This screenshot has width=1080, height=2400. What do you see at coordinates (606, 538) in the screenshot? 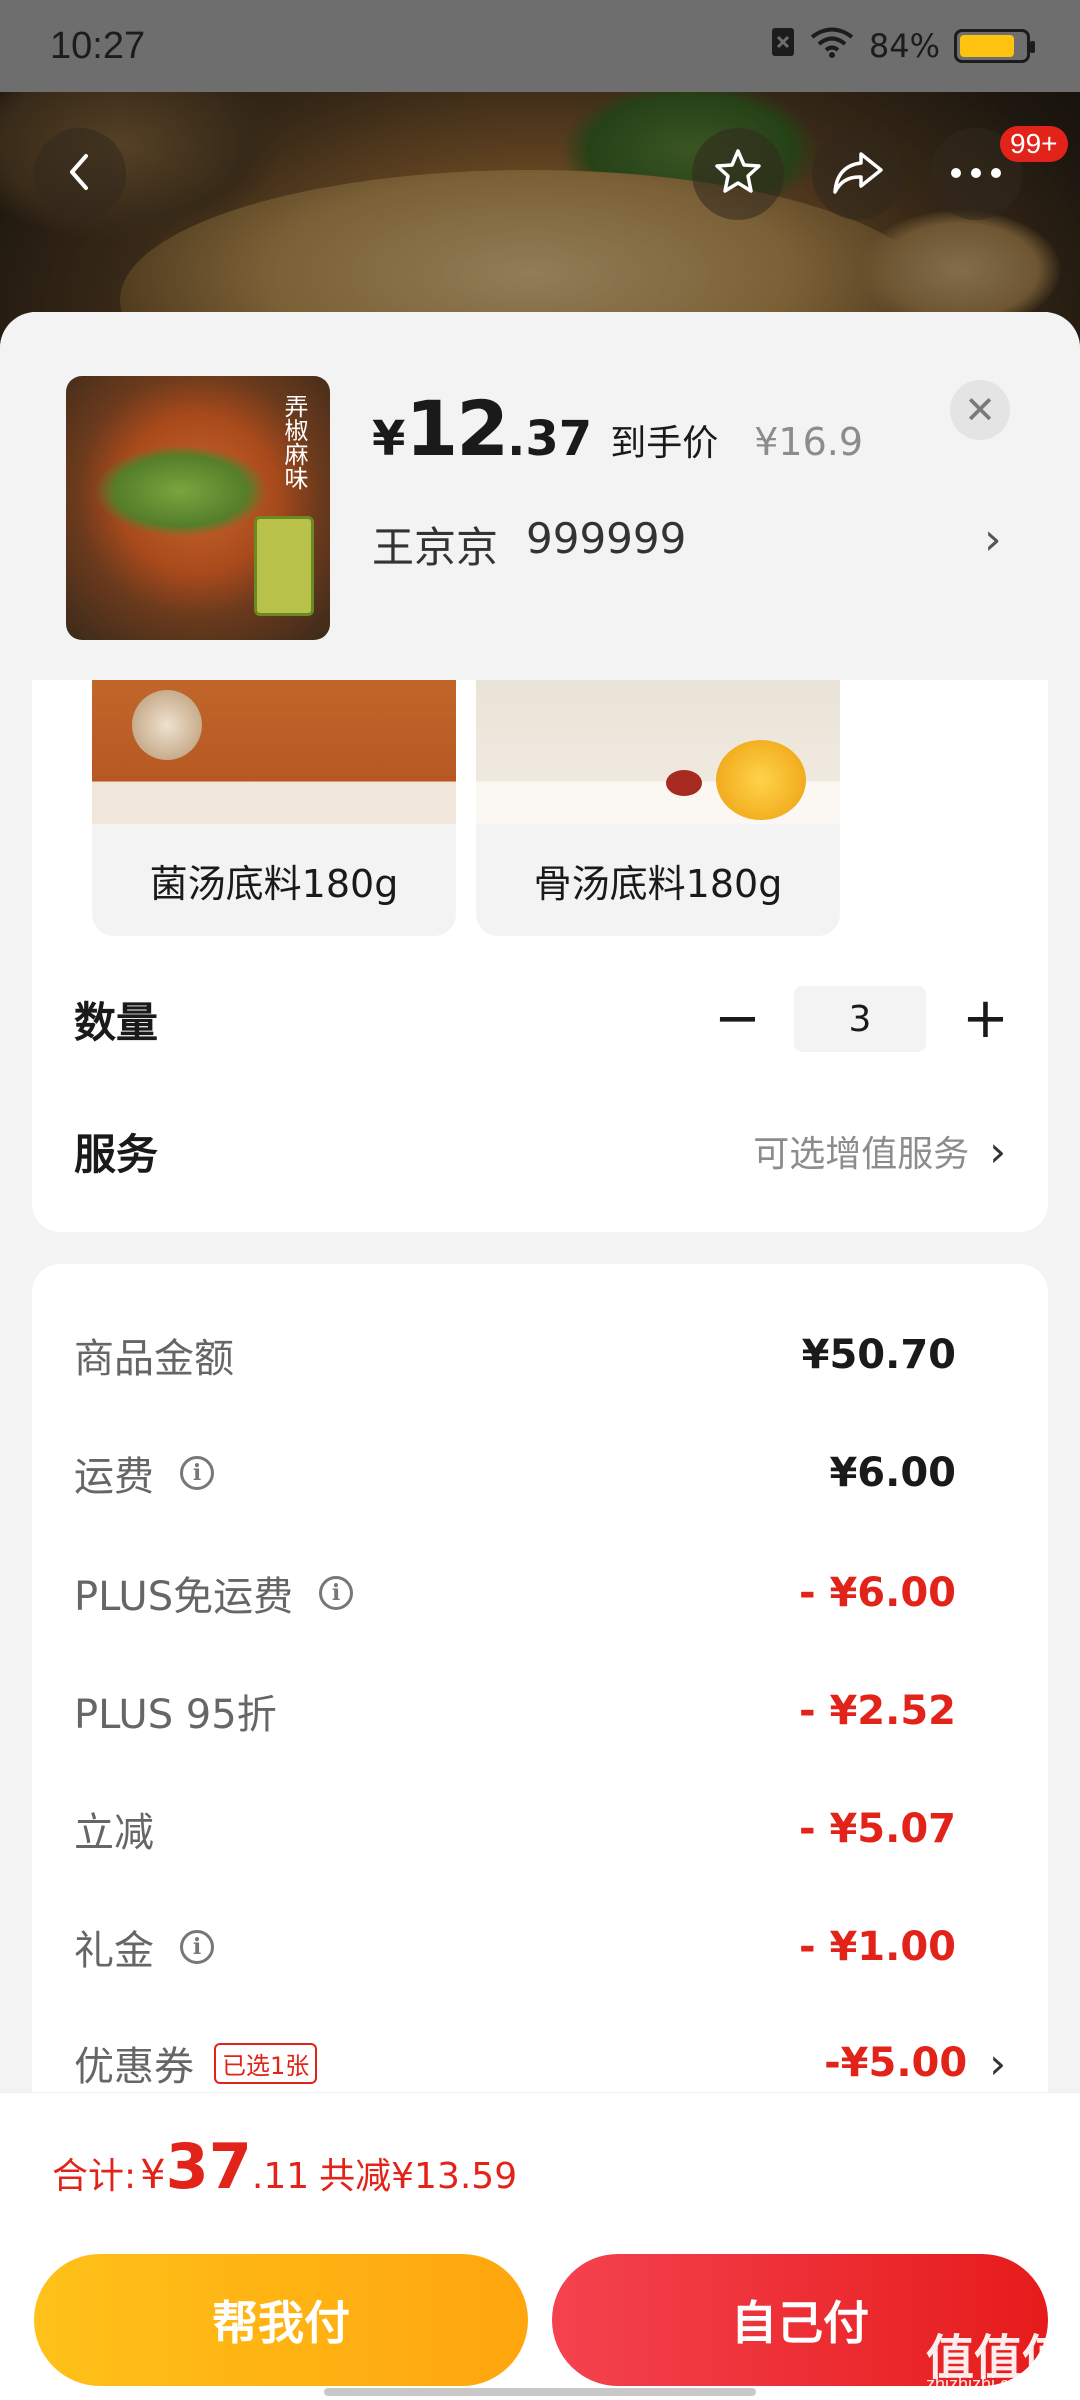
I see `address-number: 999999` at bounding box center [606, 538].